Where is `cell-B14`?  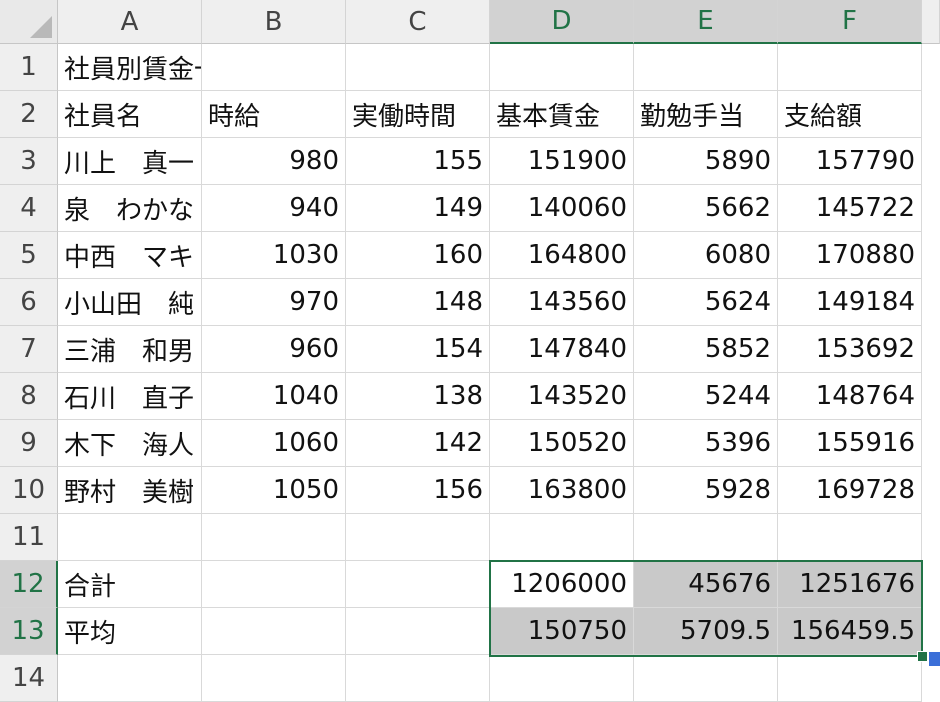 cell-B14 is located at coordinates (274, 678).